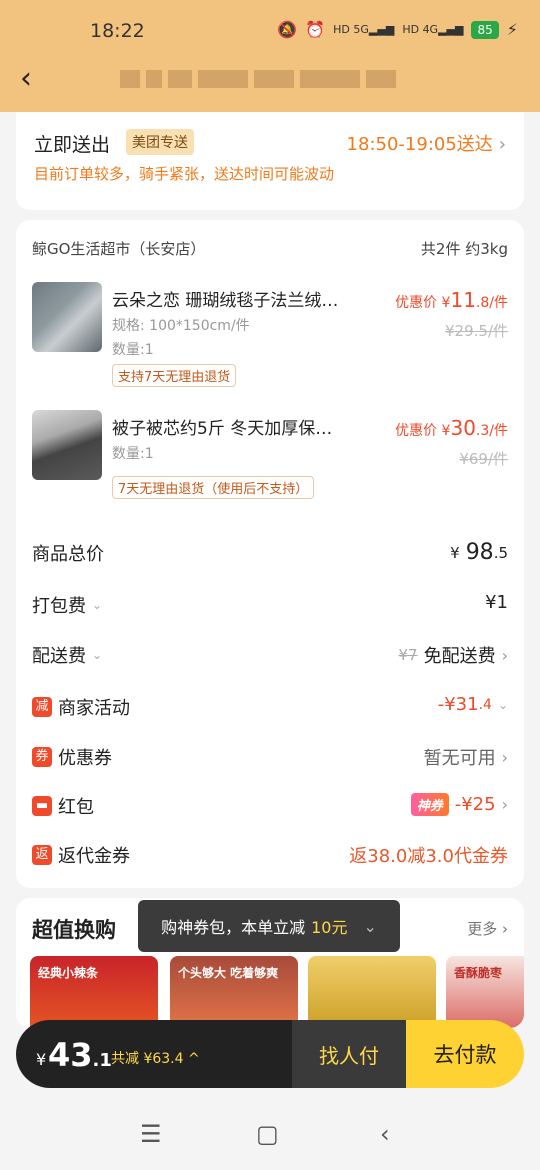 The width and height of the screenshot is (540, 1170). I want to click on payment-summary: ¥ 43.1 共减 ¥63.4 ^, so click(154, 1054).